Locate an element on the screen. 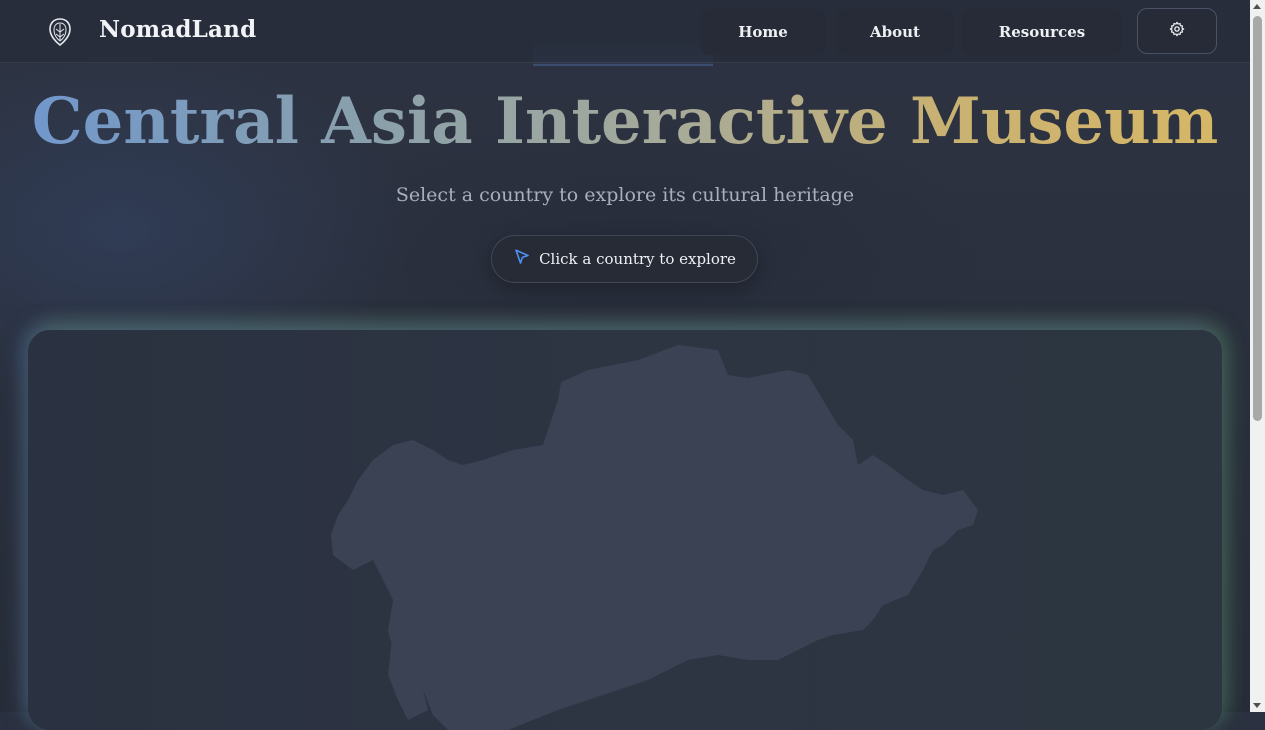 The height and width of the screenshot is (730, 1265). nav-about-link: About is located at coordinates (895, 32).